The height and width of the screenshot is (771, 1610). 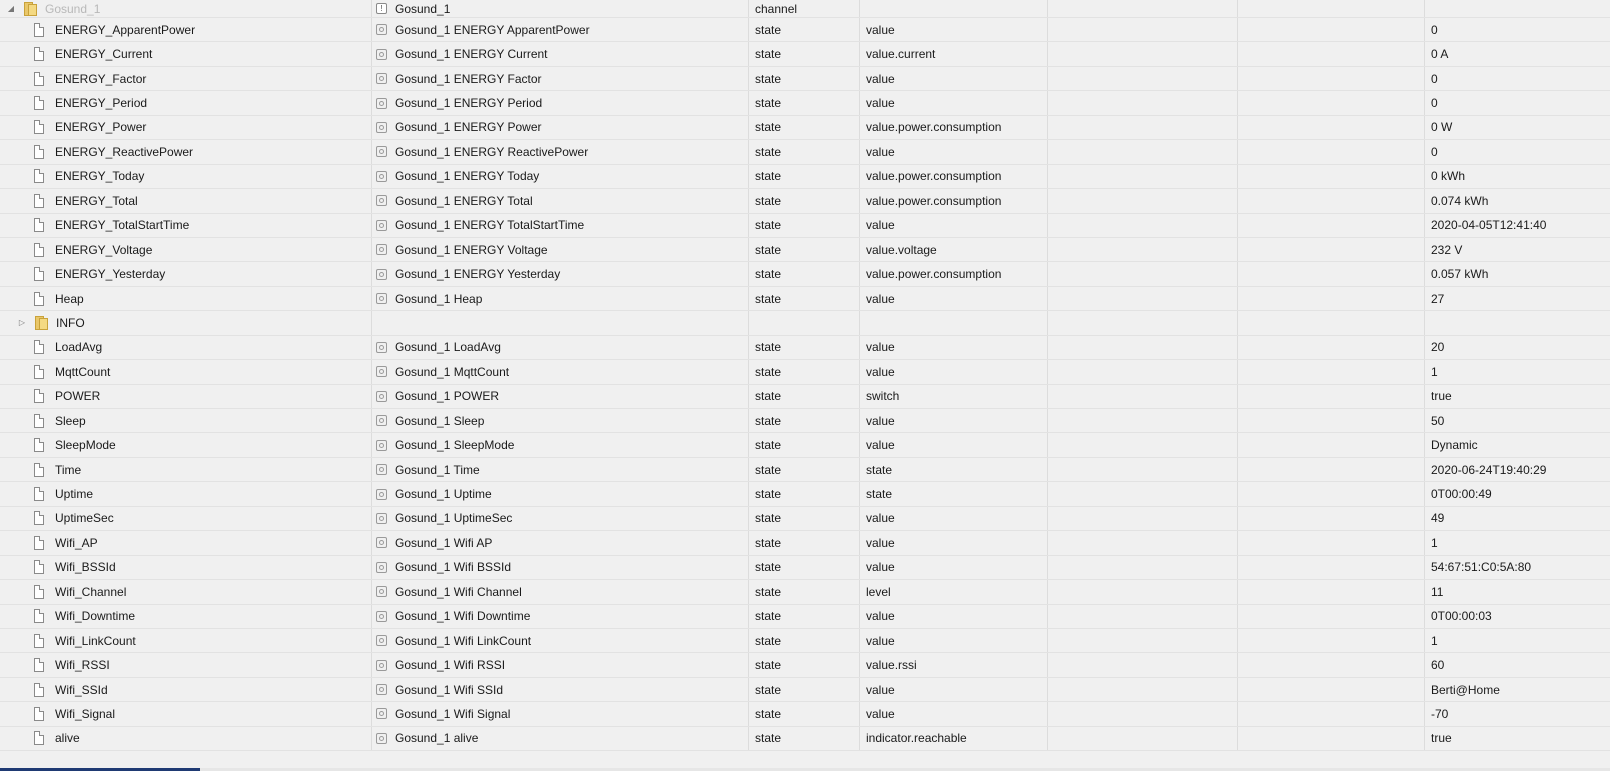 What do you see at coordinates (805, 396) in the screenshot?
I see `tree-row: POWER Gosund_1 POWER state switch true` at bounding box center [805, 396].